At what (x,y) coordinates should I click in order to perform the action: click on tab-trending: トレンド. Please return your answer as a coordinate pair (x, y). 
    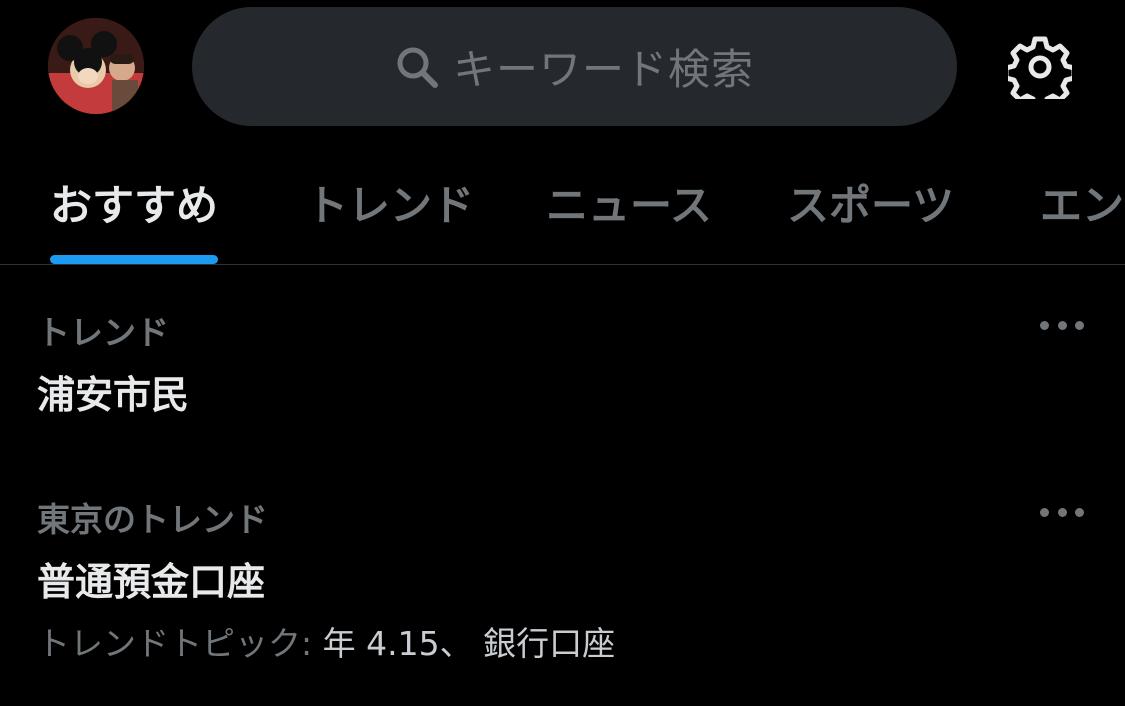
    Looking at the image, I should click on (390, 202).